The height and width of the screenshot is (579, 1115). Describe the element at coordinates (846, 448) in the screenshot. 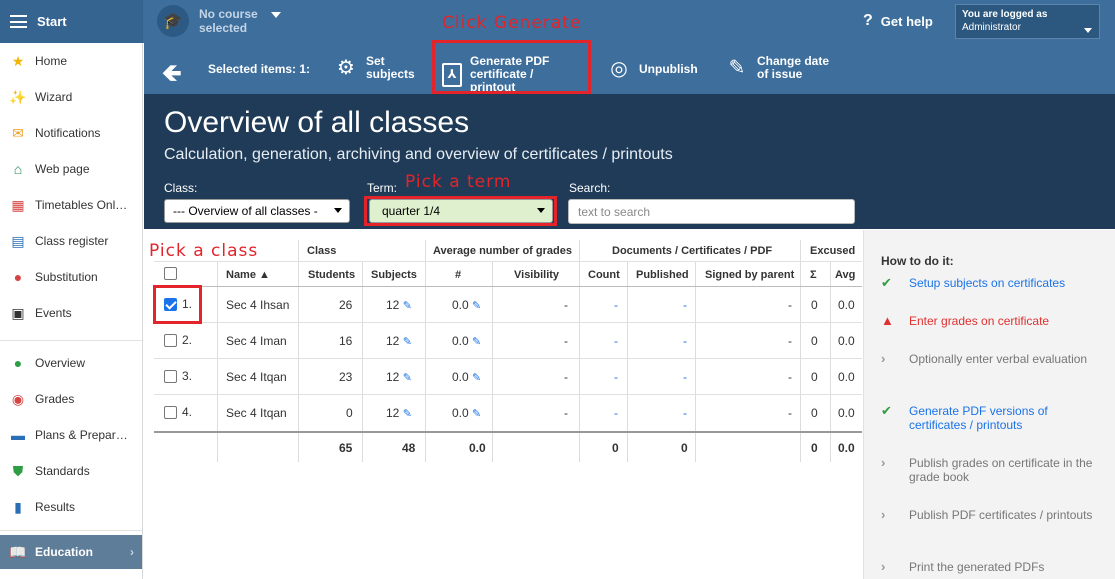

I see `total-excused-avg: 0.0` at that location.